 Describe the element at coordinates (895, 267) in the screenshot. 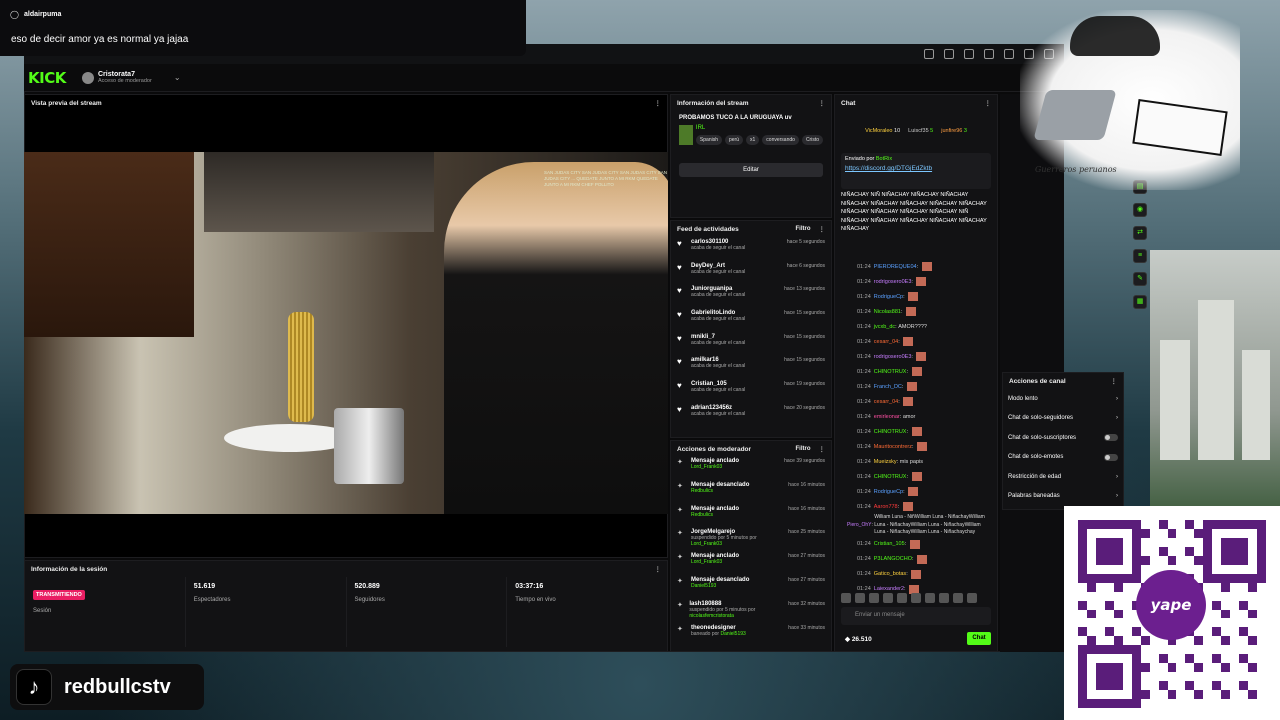

I see `chat-username: PIEROREQUE04` at that location.